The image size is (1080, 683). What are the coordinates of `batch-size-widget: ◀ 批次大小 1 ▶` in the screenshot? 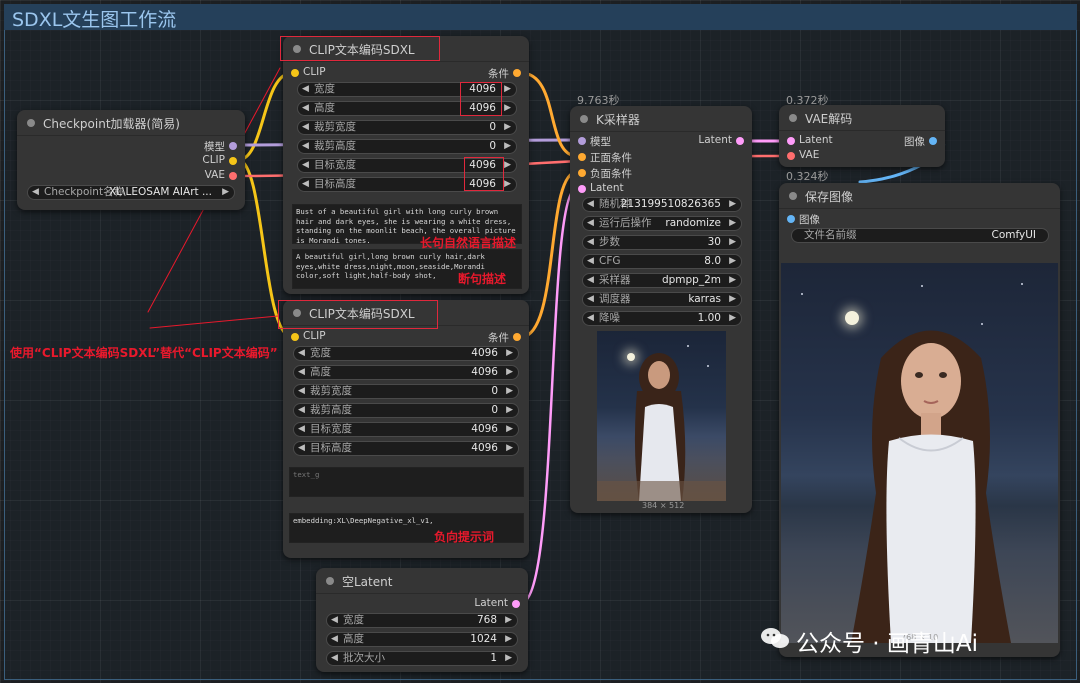 It's located at (422, 658).